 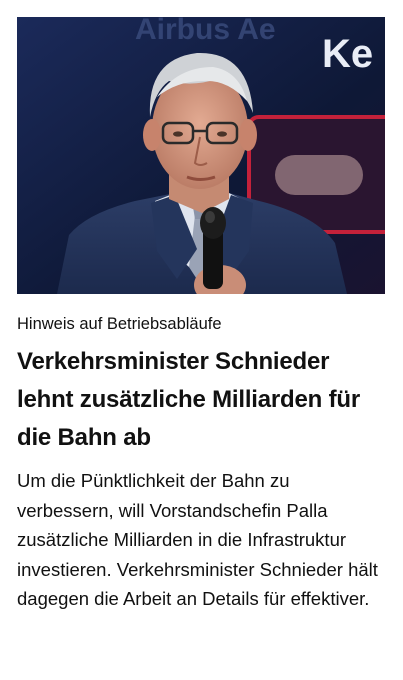 I want to click on svg-text: Airbus Ae, so click(x=205, y=31).